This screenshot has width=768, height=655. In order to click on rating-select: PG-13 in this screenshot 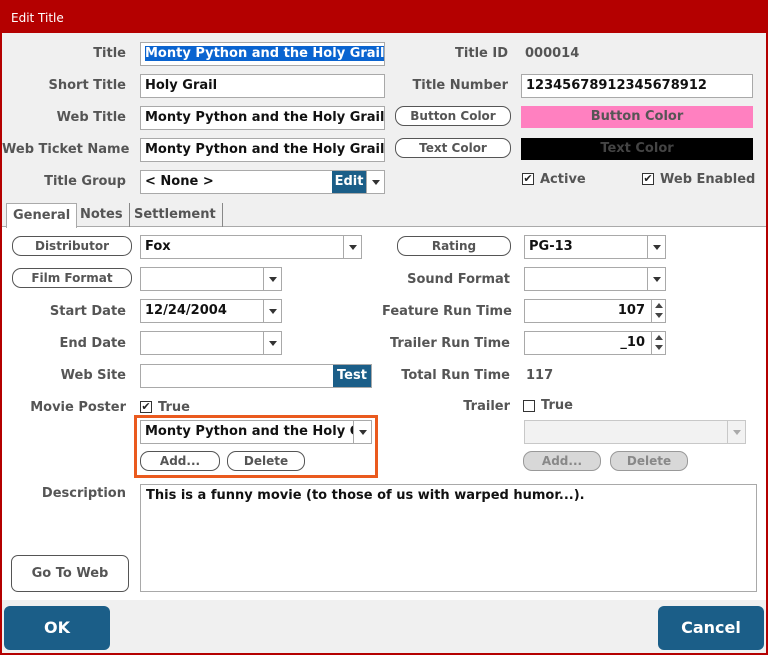, I will do `click(595, 247)`.